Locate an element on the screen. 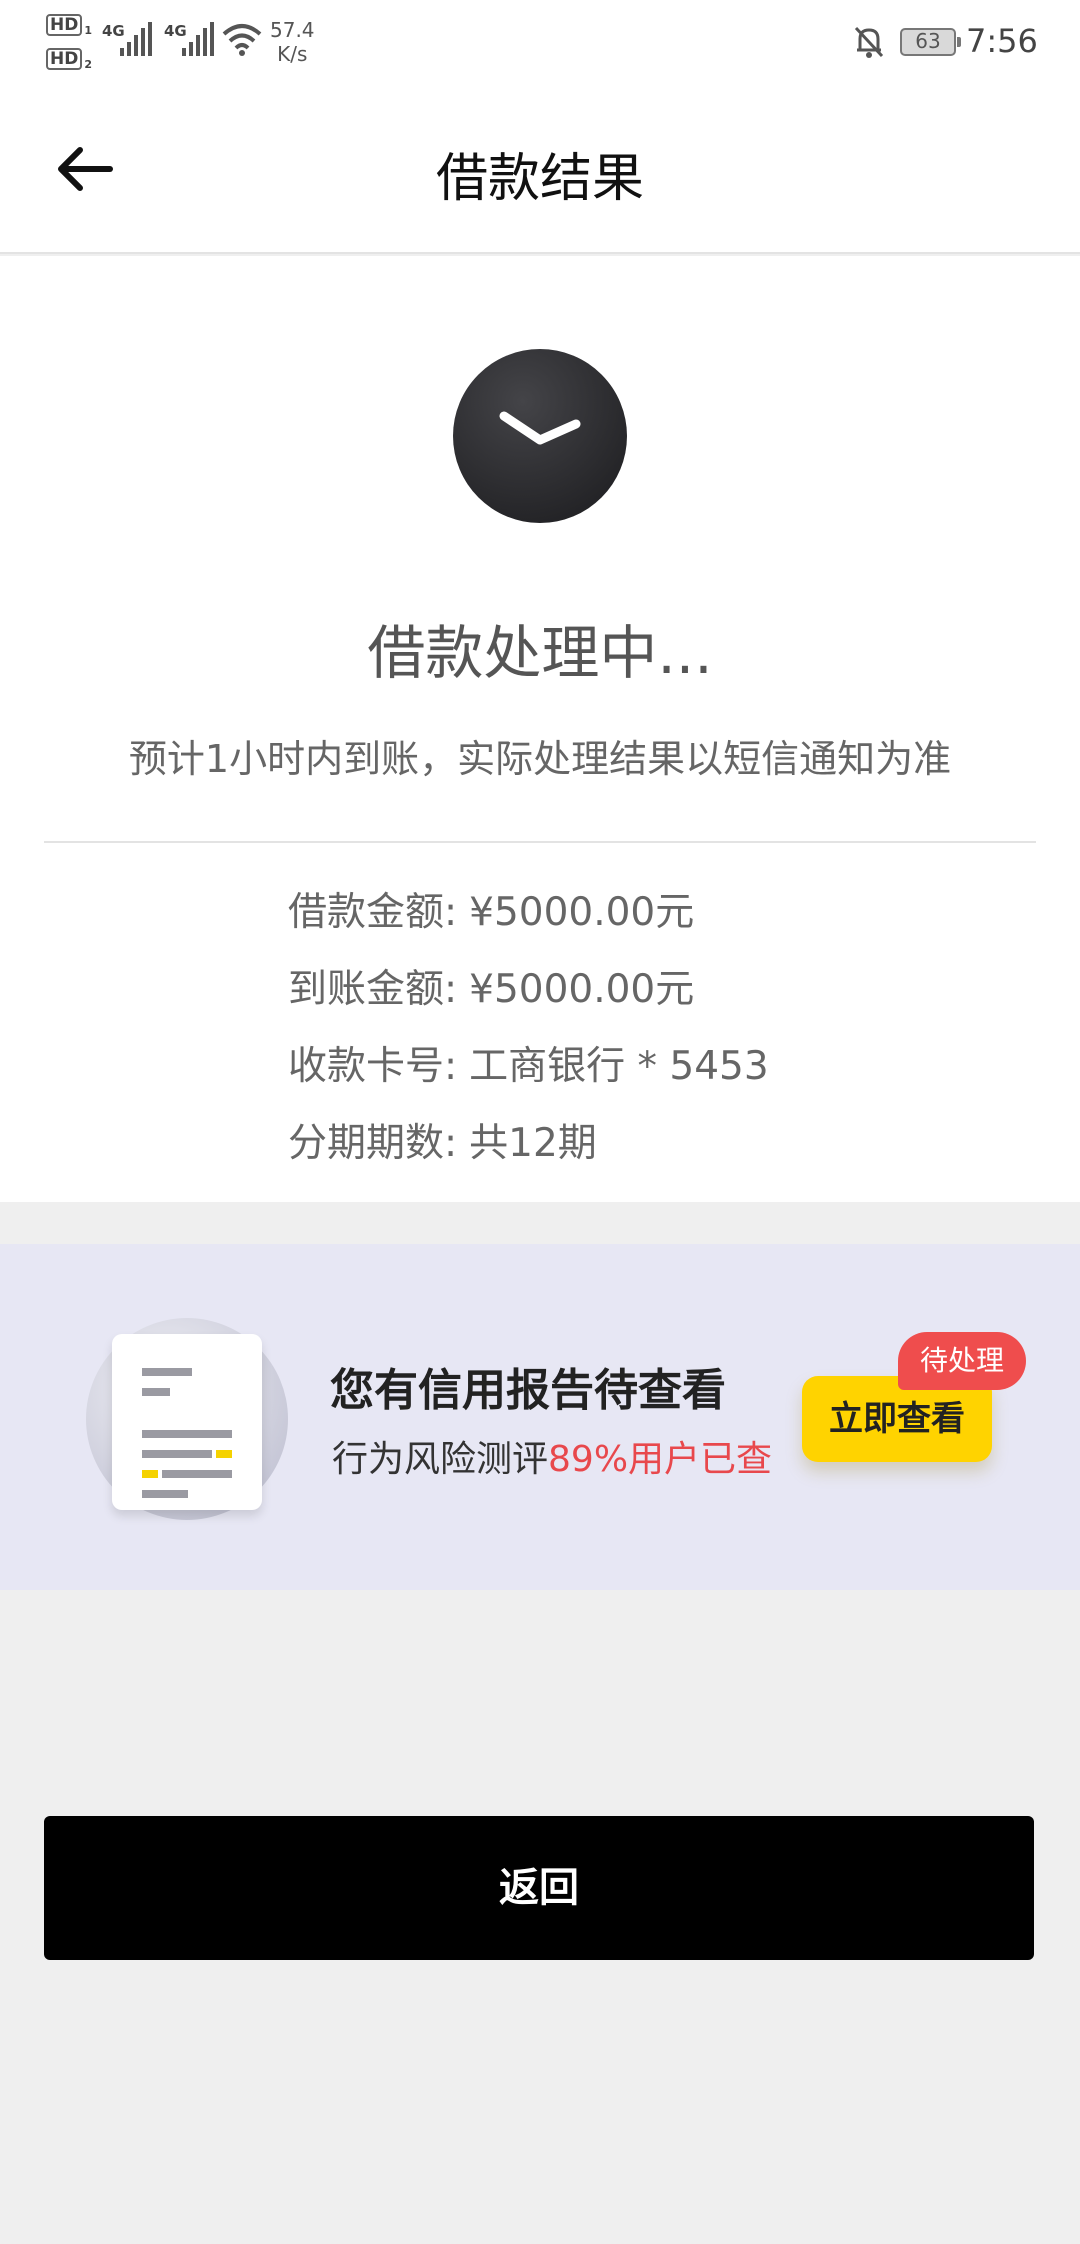 This screenshot has width=1080, height=2244. speed-value: 57.4 is located at coordinates (292, 30).